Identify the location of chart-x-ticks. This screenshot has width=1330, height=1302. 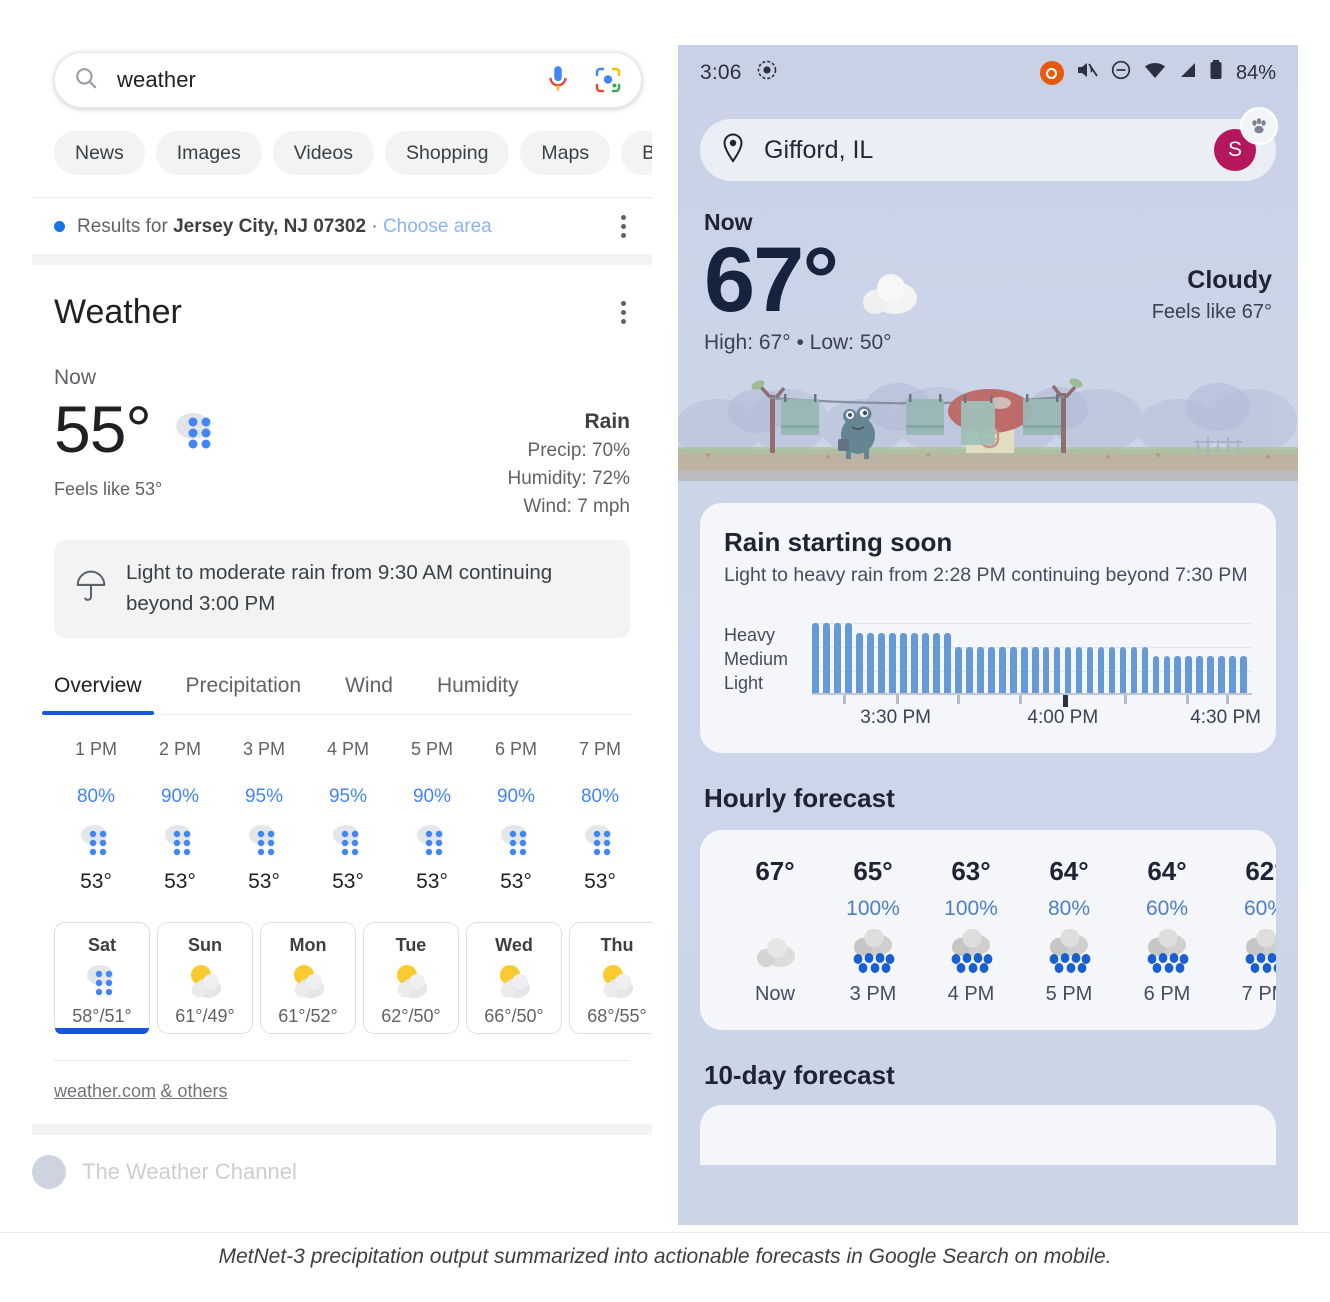
(1032, 700).